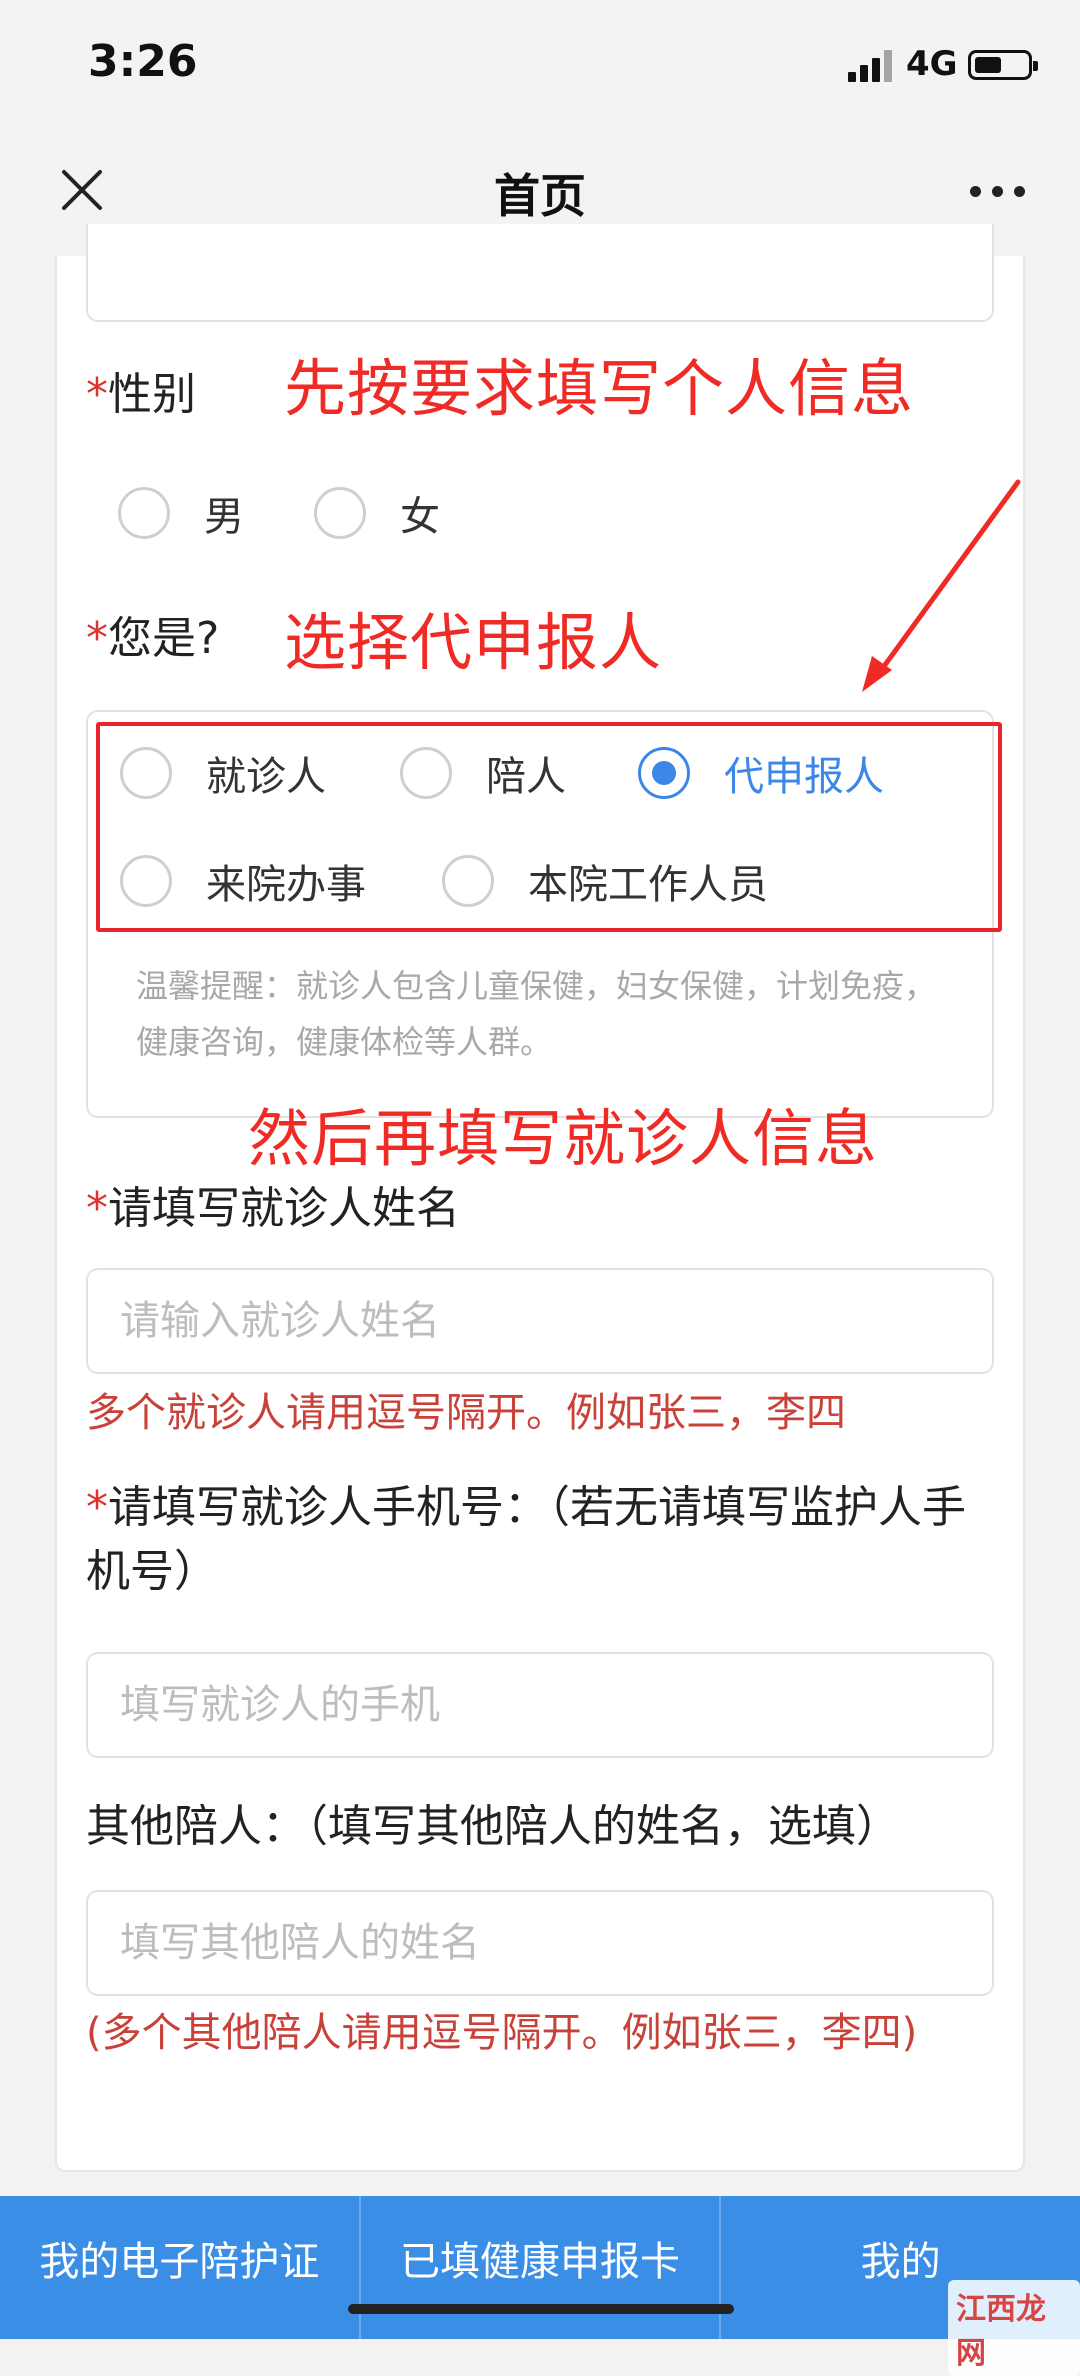  I want to click on patient-phone-input, so click(540, 1705).